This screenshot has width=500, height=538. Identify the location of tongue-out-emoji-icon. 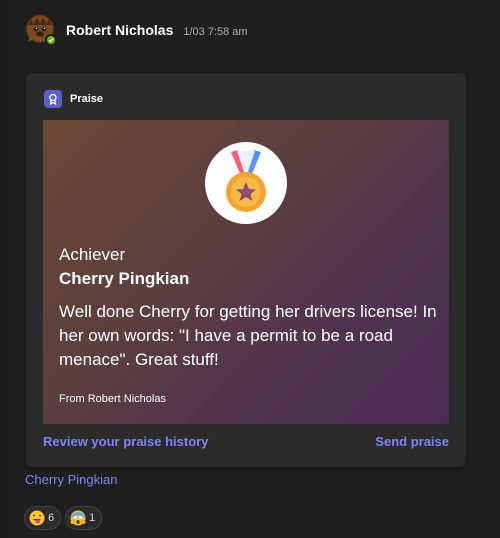
(37, 518).